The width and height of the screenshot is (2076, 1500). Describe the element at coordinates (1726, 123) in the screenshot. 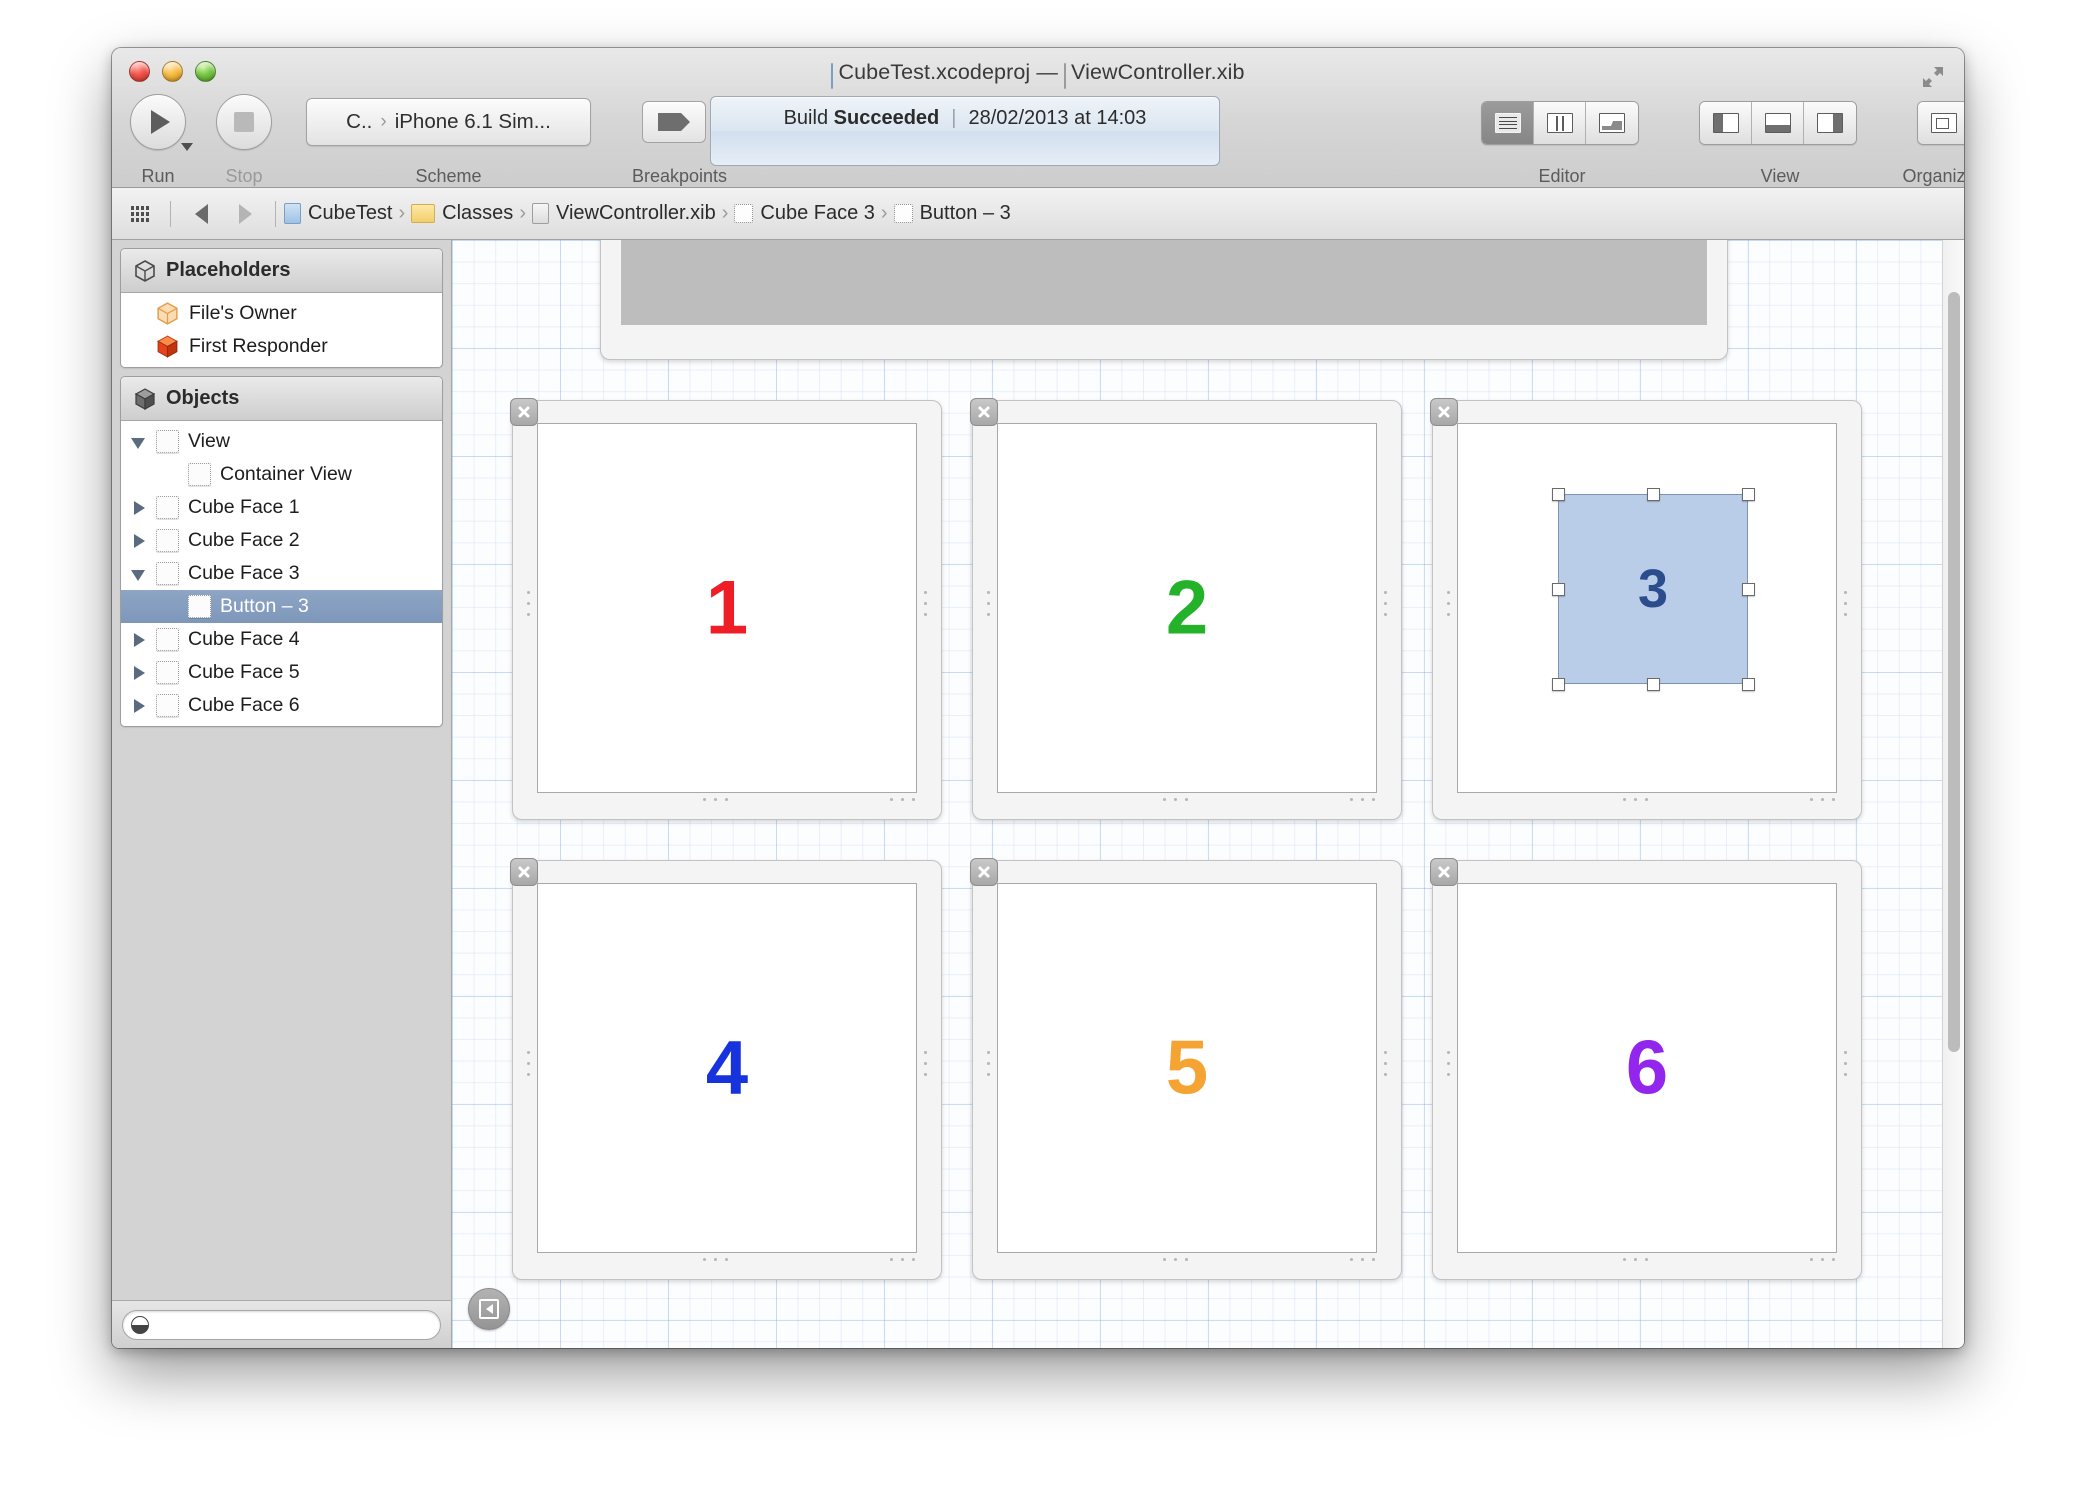

I see `toggle-navigator-button` at that location.